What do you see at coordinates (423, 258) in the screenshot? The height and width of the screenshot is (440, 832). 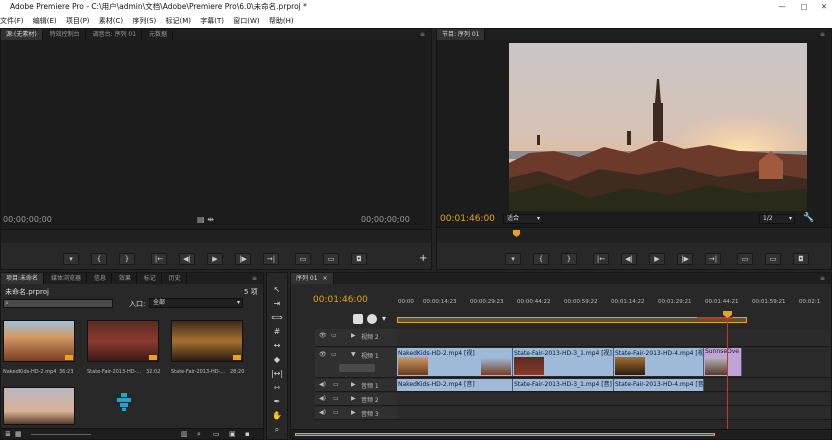 I see `add-button-icon: +` at bounding box center [423, 258].